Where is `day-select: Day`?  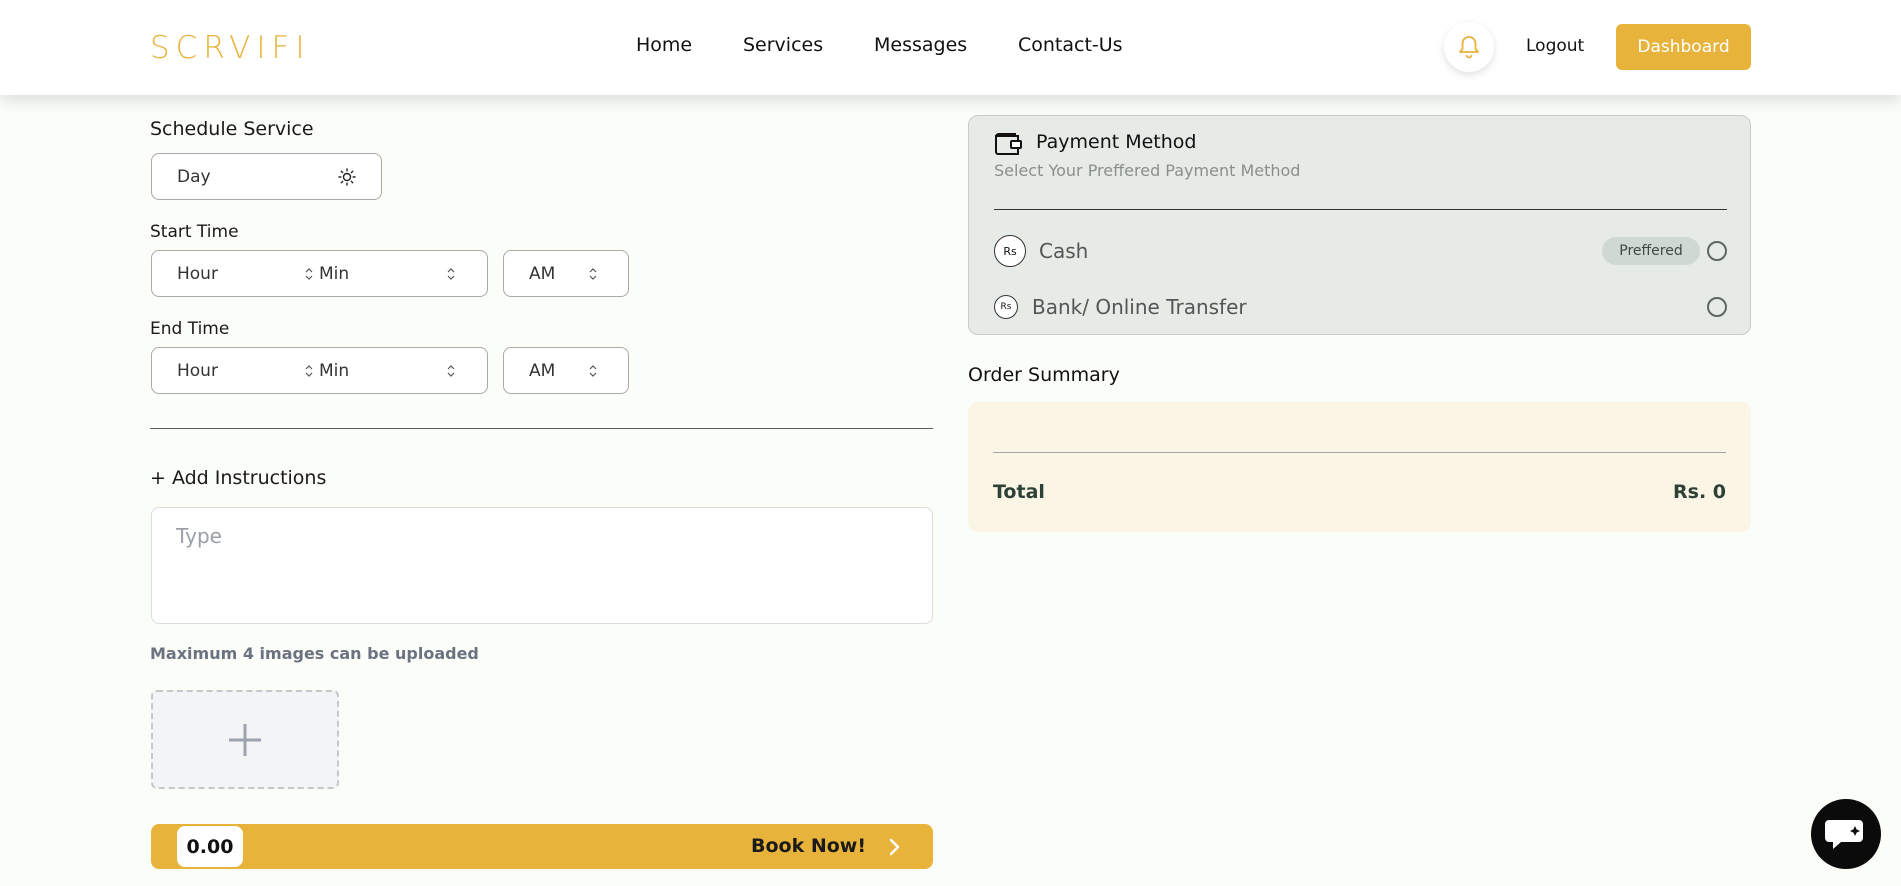 day-select: Day is located at coordinates (266, 176).